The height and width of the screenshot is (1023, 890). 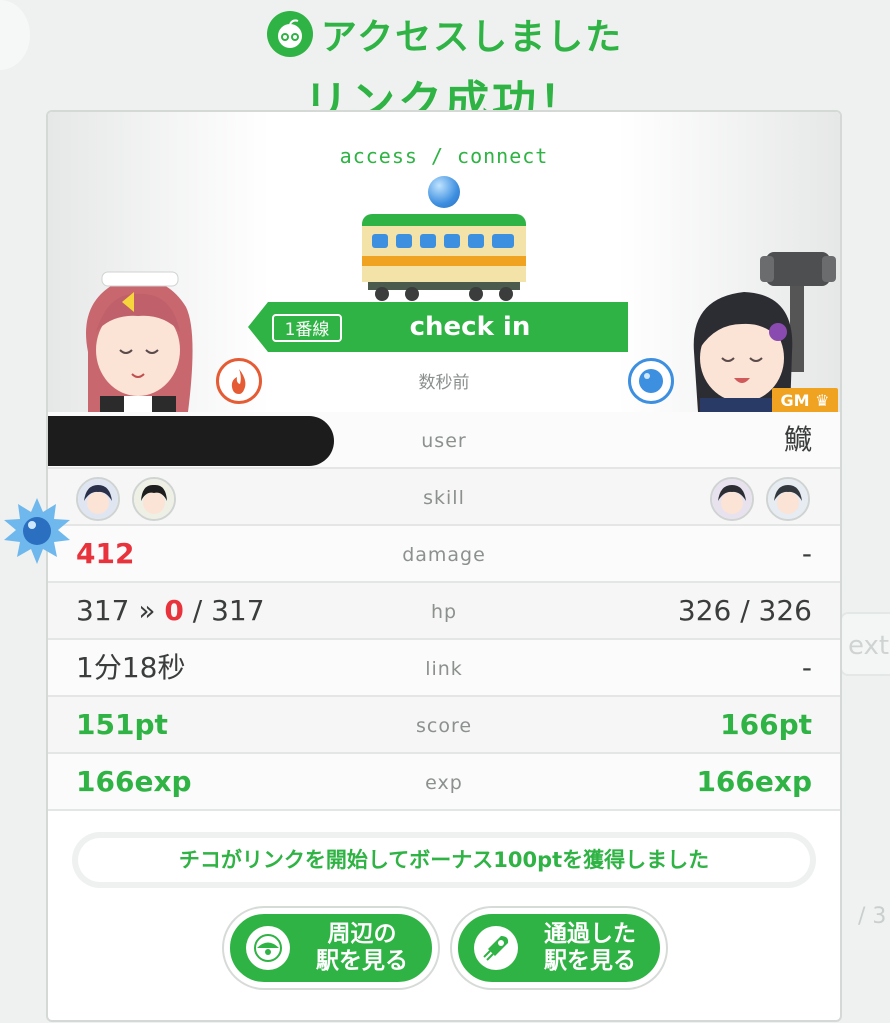 I want to click on player-link-time: 1分18秒, so click(x=131, y=667).